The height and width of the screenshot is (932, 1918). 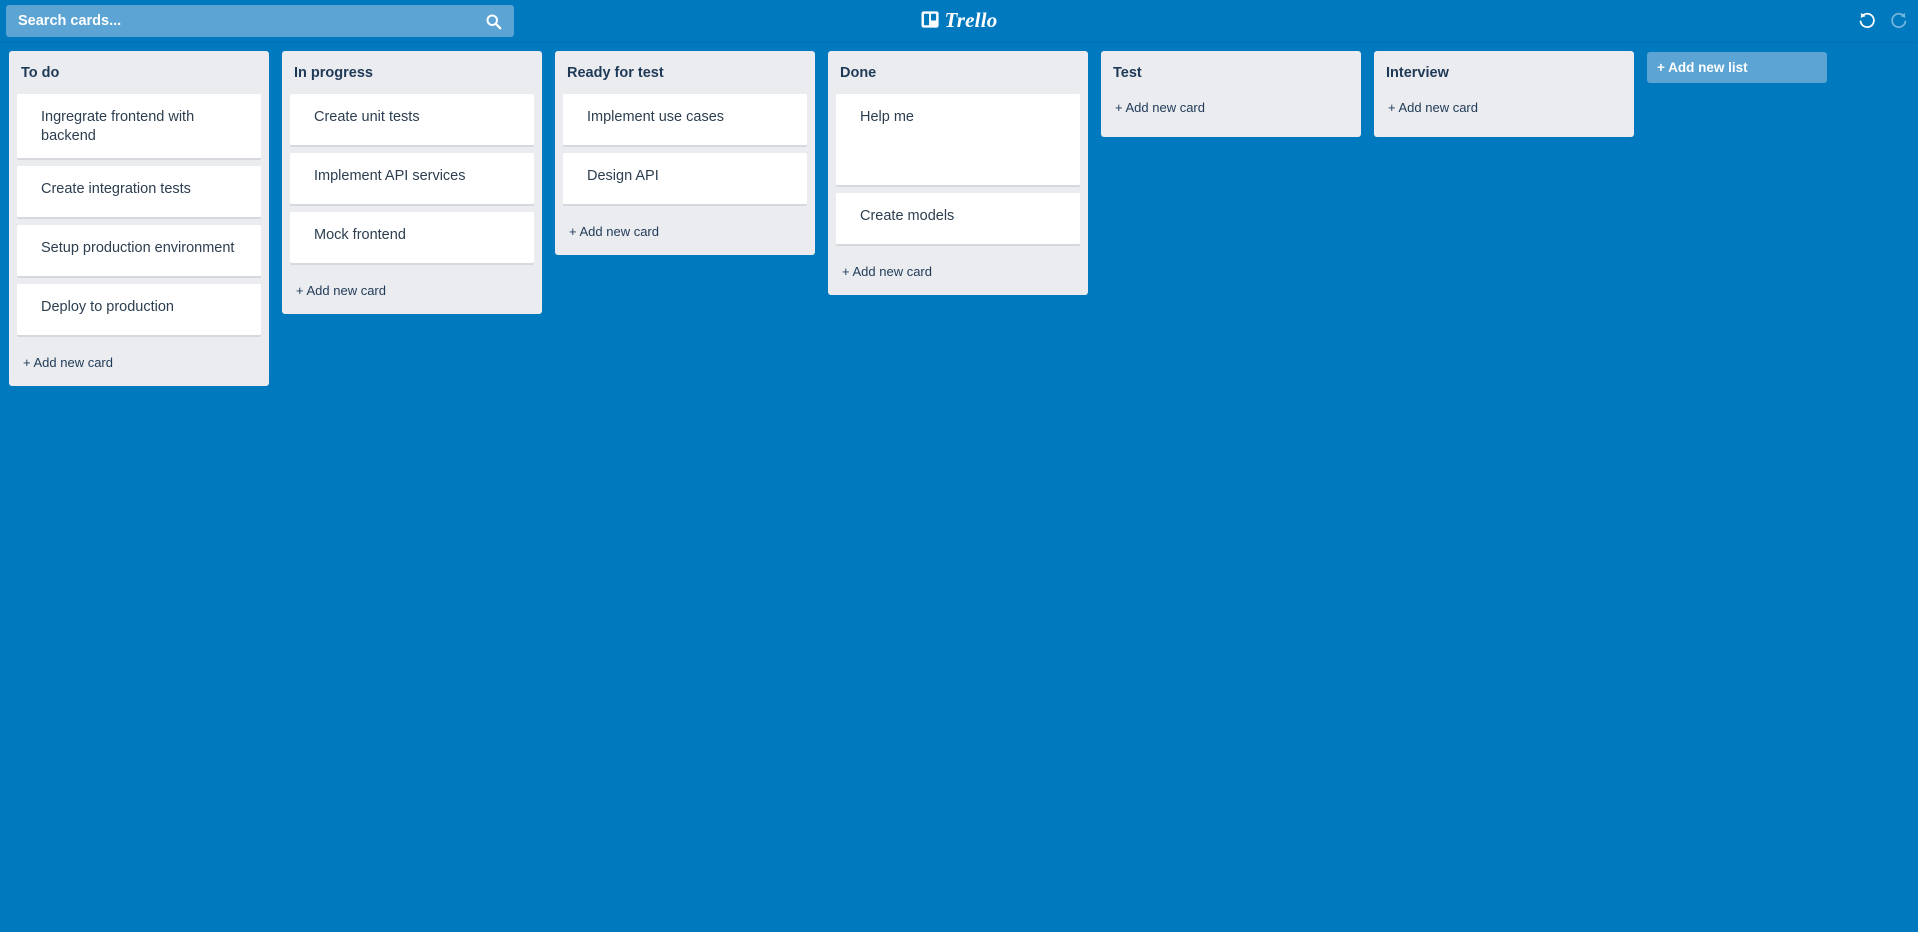 What do you see at coordinates (685, 72) in the screenshot?
I see `list-title: Ready for test` at bounding box center [685, 72].